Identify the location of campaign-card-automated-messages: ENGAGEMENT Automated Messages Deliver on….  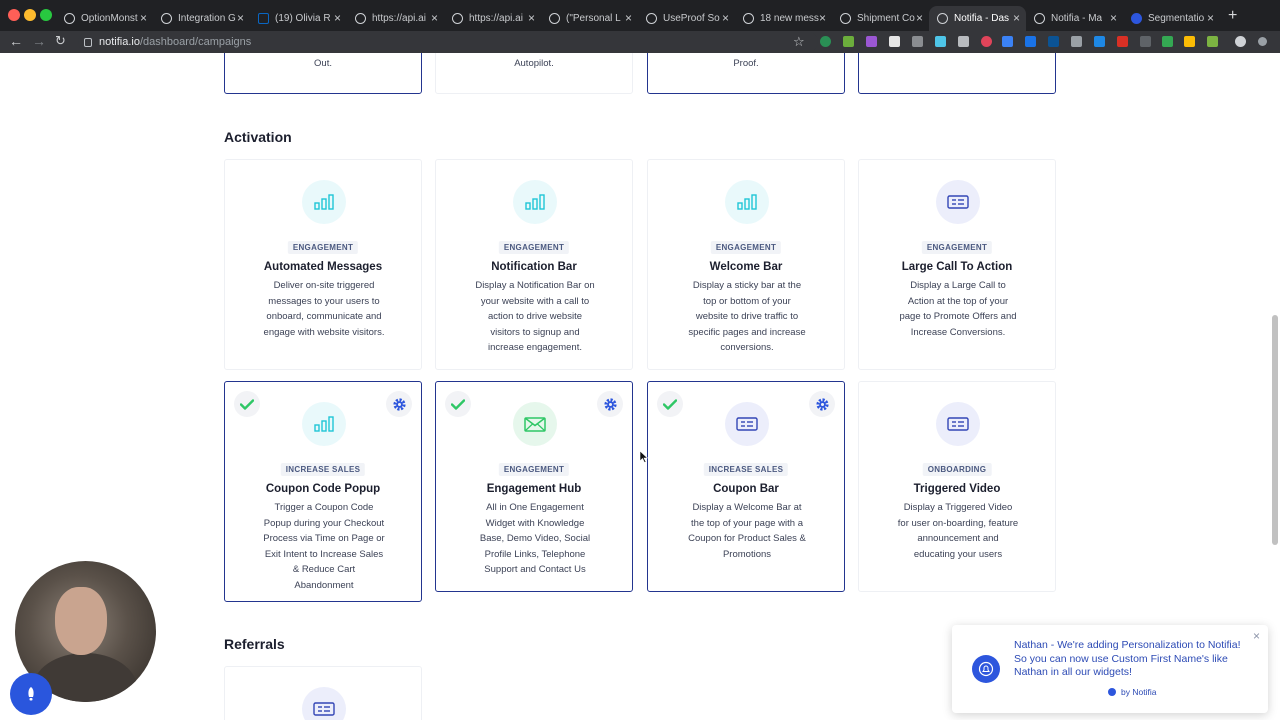
(323, 264).